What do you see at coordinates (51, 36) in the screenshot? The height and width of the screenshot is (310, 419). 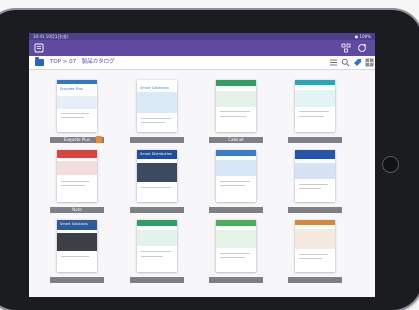 I see `status-time: 10:41 10月1日(金)` at bounding box center [51, 36].